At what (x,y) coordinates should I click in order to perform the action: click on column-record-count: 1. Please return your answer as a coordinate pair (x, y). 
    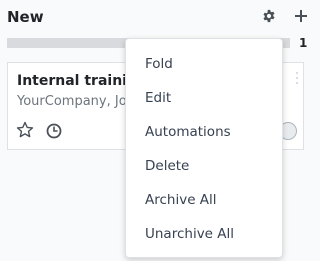
    Looking at the image, I should click on (303, 43).